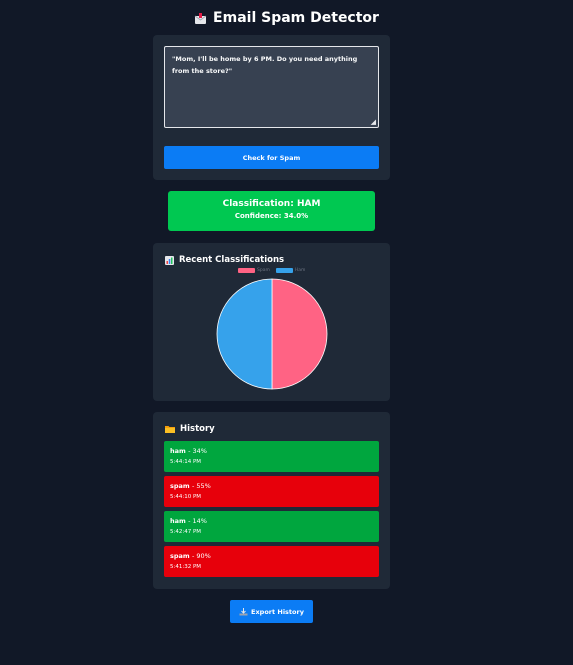 This screenshot has height=665, width=573. I want to click on export-history-label: Export History, so click(277, 611).